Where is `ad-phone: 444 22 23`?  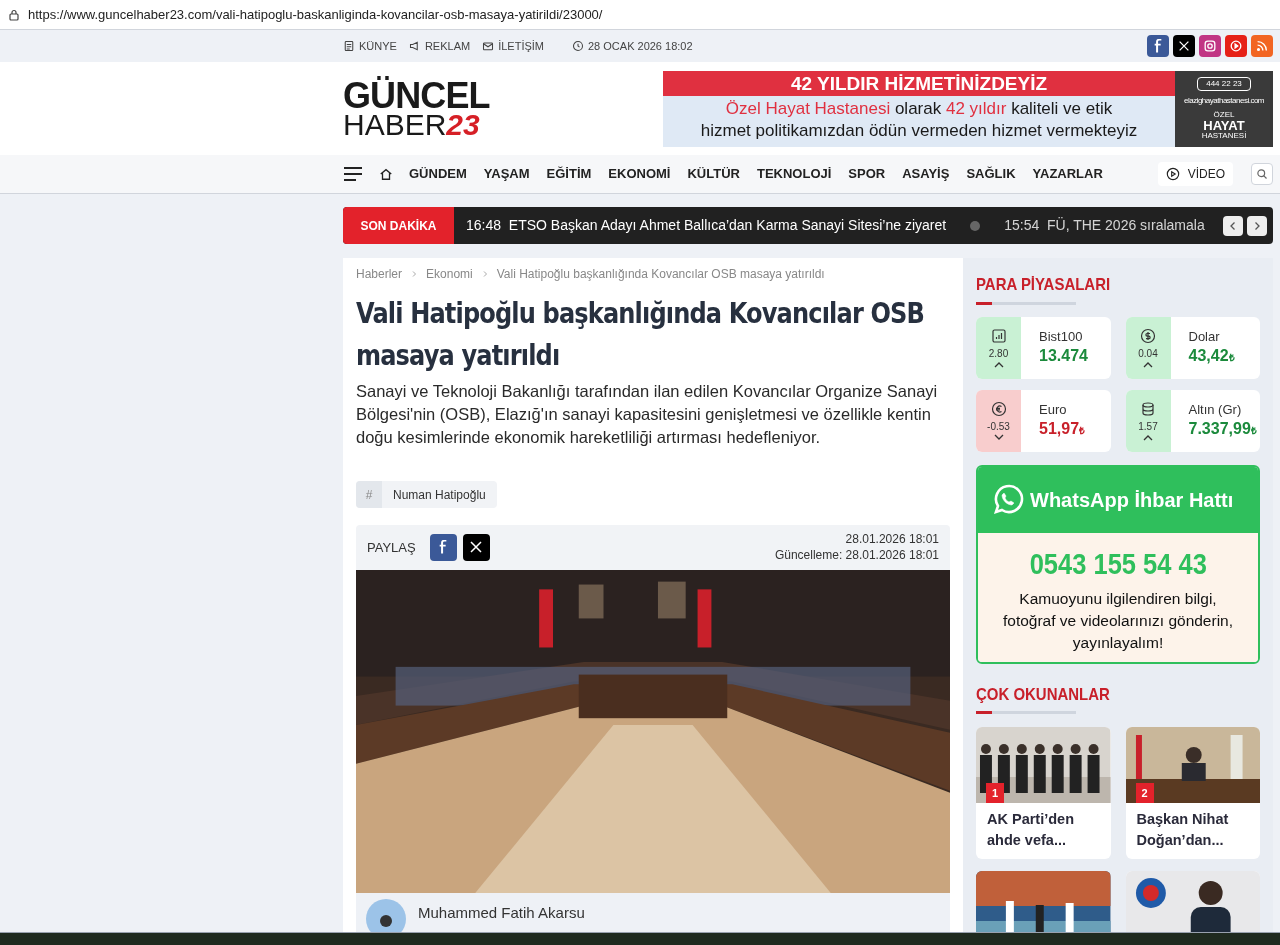 ad-phone: 444 22 23 is located at coordinates (1224, 83).